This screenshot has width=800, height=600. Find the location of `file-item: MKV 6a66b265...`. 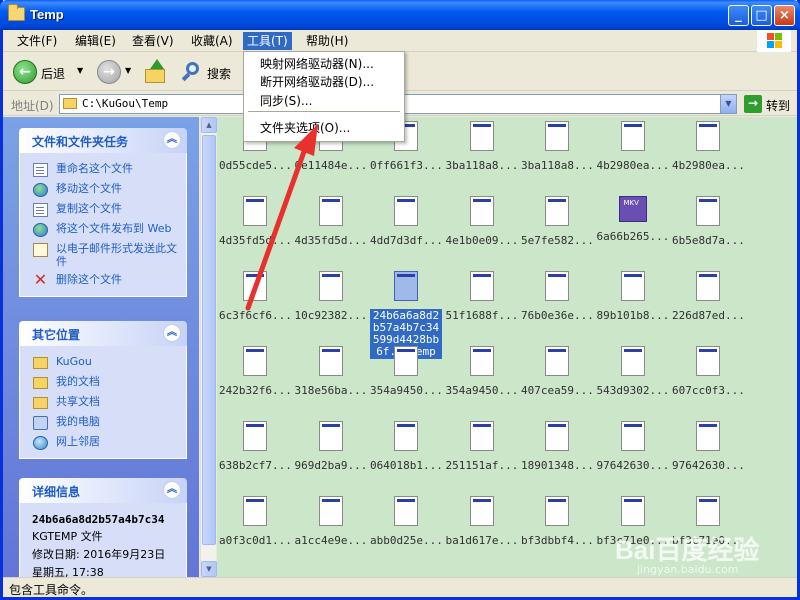

file-item: MKV 6a66b265... is located at coordinates (633, 219).